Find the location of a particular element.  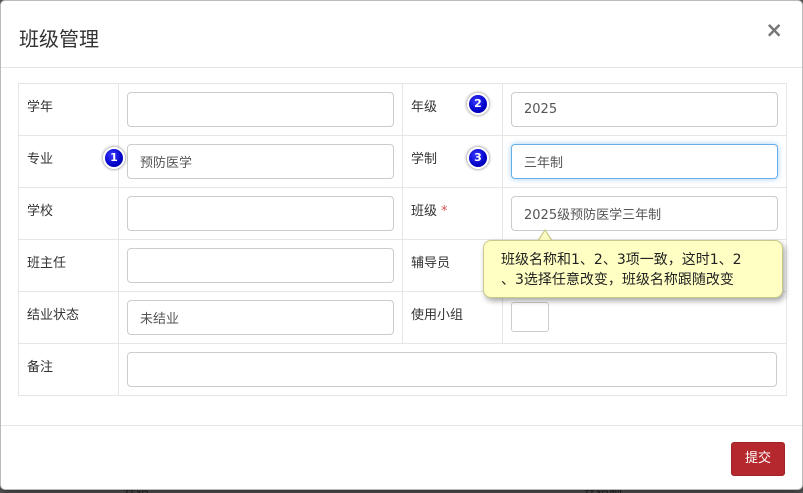

callout-line-1: 班级名称和1、2、3项一致，这时1、2 is located at coordinates (621, 260).